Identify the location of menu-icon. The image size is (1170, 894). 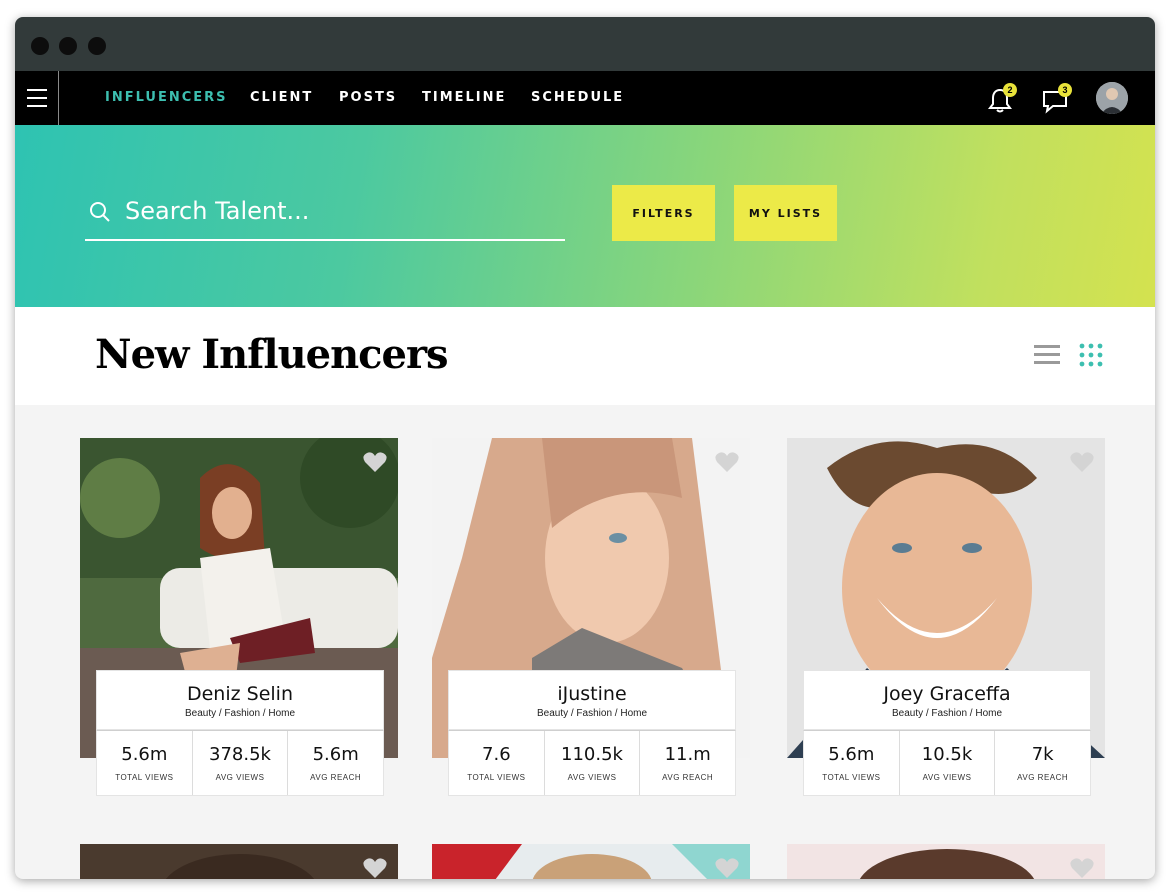
(37, 98).